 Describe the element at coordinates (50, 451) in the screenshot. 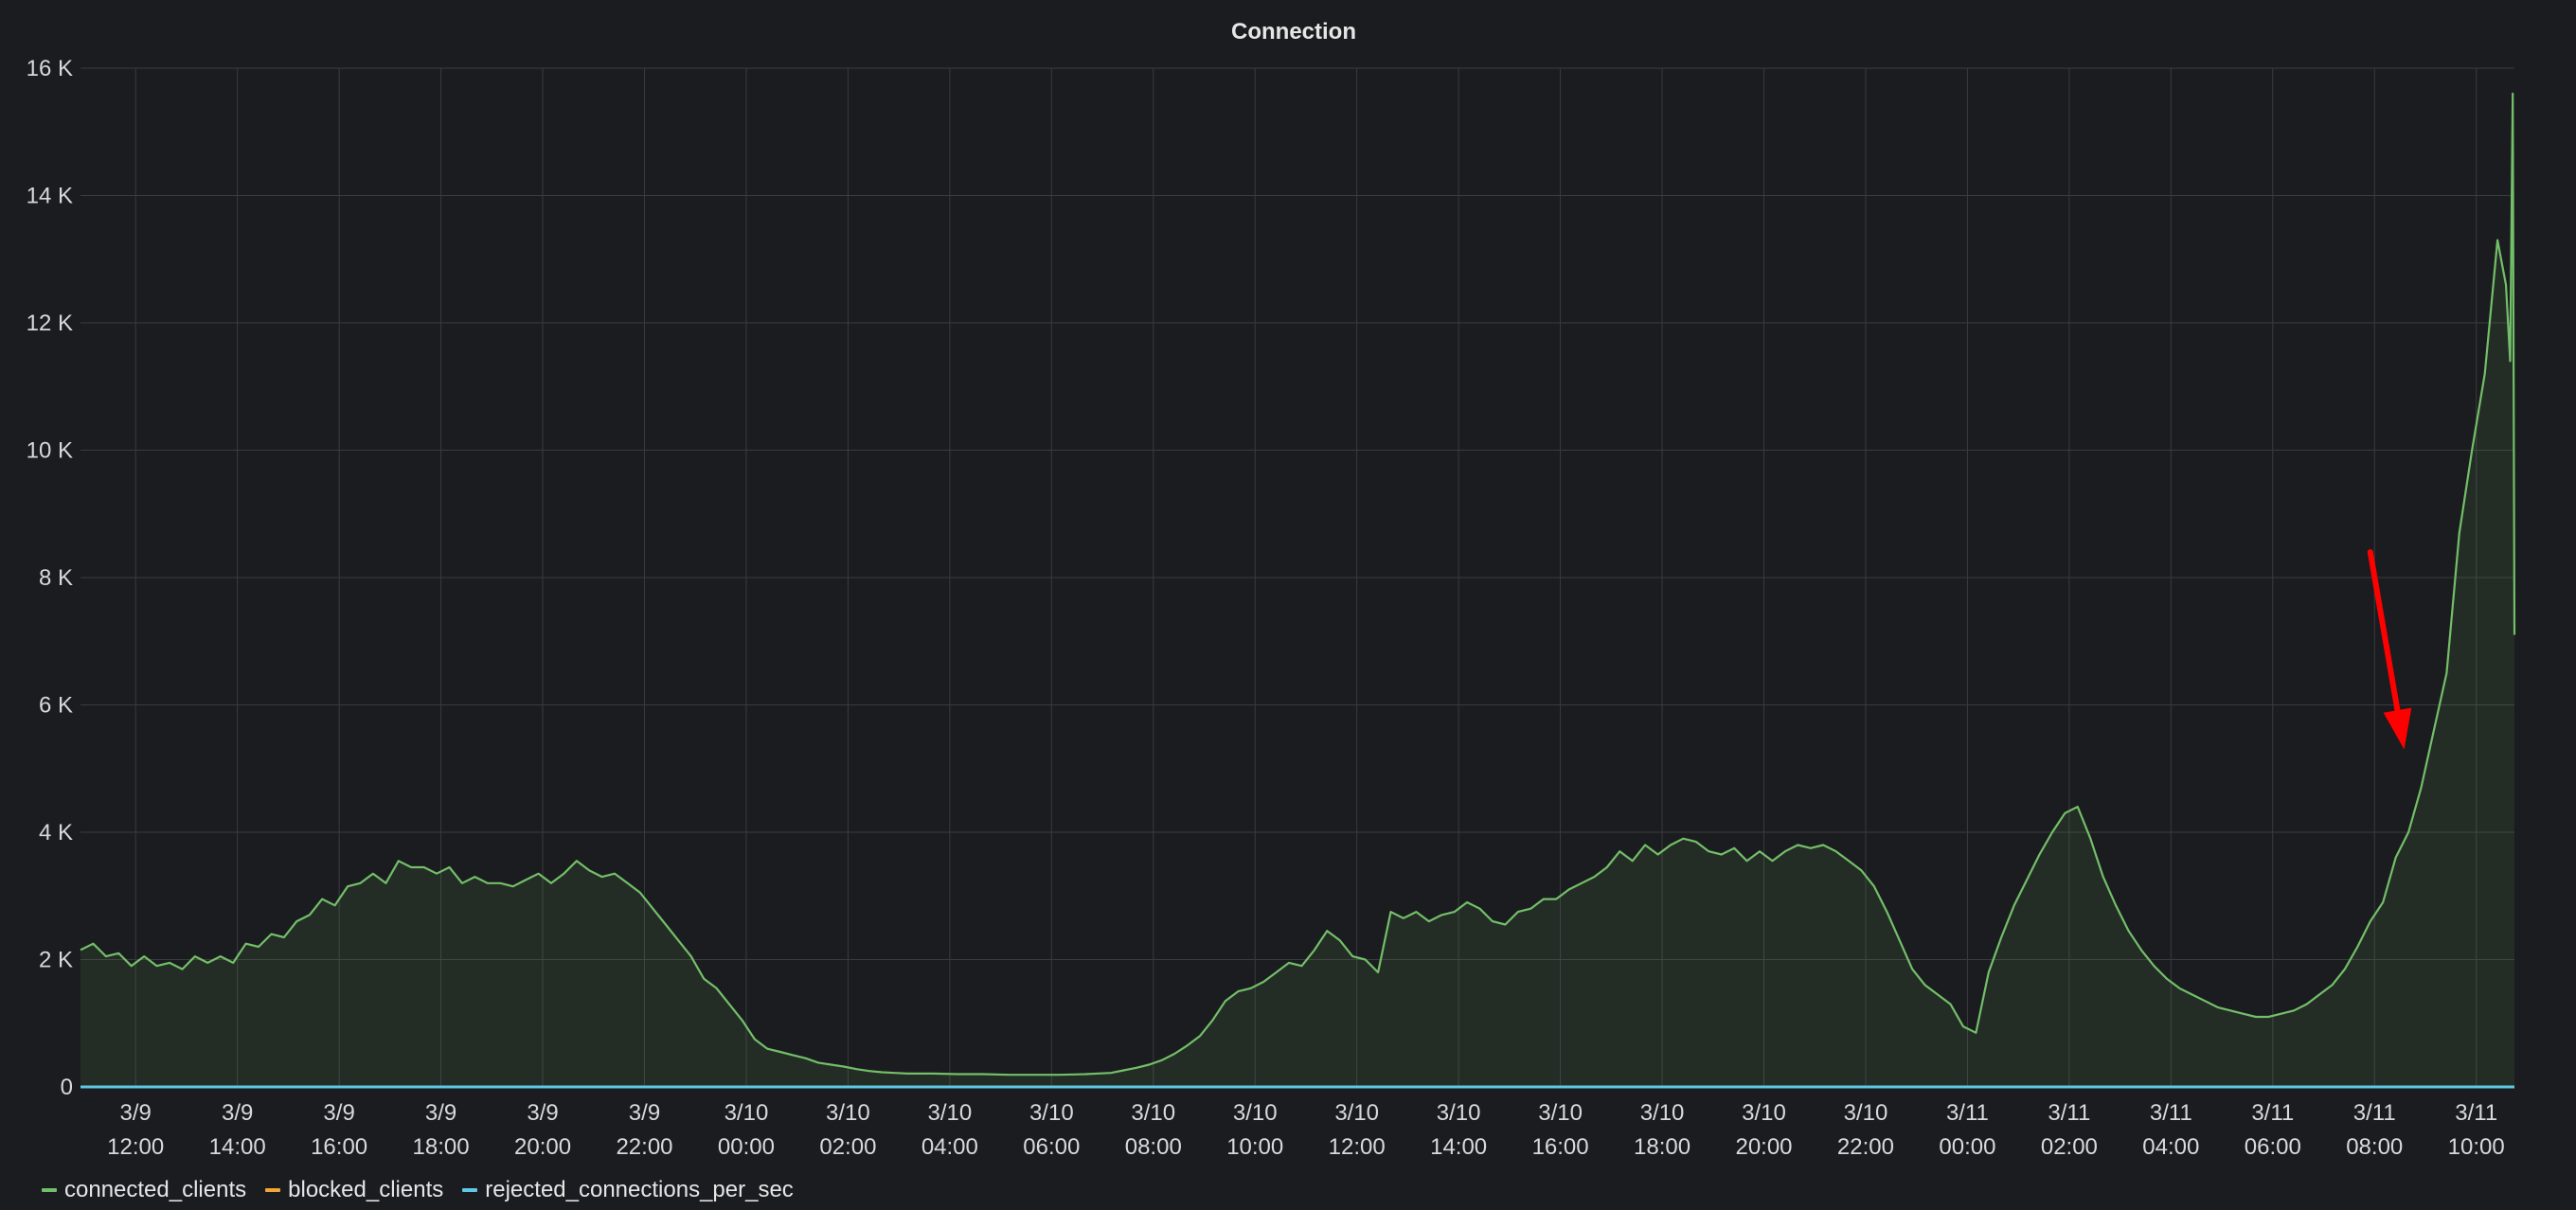

I see `y-tick-label: 10 K` at that location.